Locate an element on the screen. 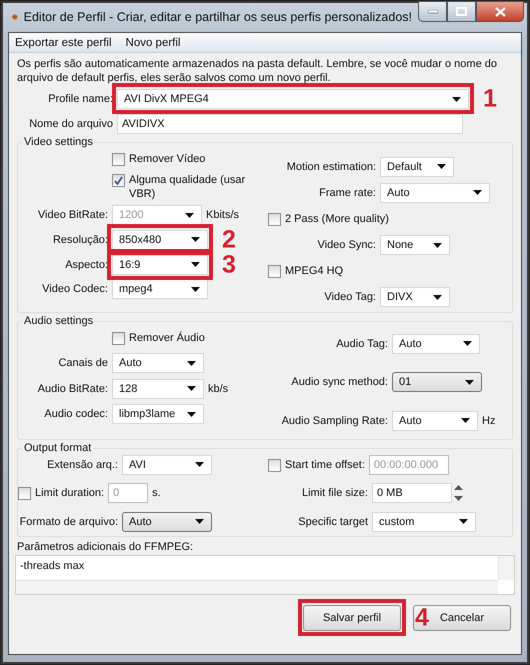  checkbox-label: Remover Vídeo is located at coordinates (167, 159).